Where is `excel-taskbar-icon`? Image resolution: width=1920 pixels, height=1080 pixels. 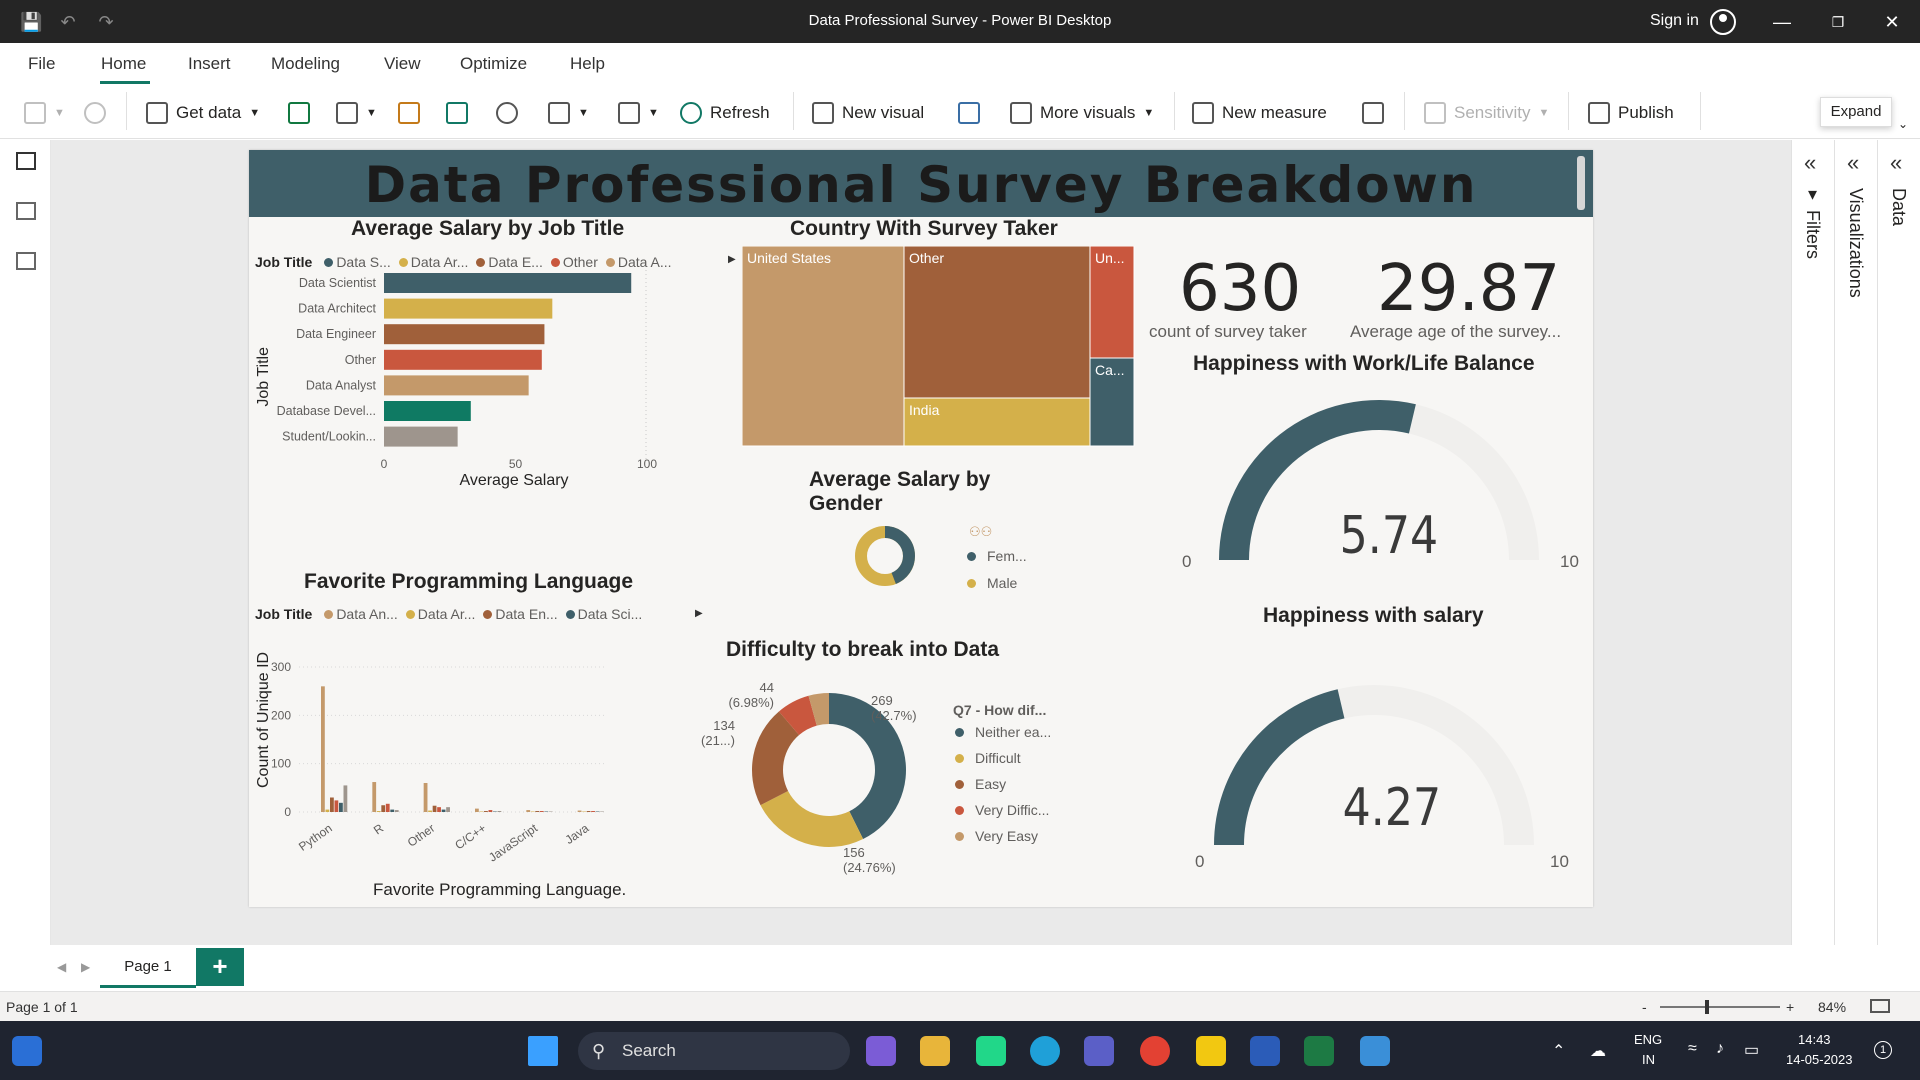 excel-taskbar-icon is located at coordinates (1319, 1051).